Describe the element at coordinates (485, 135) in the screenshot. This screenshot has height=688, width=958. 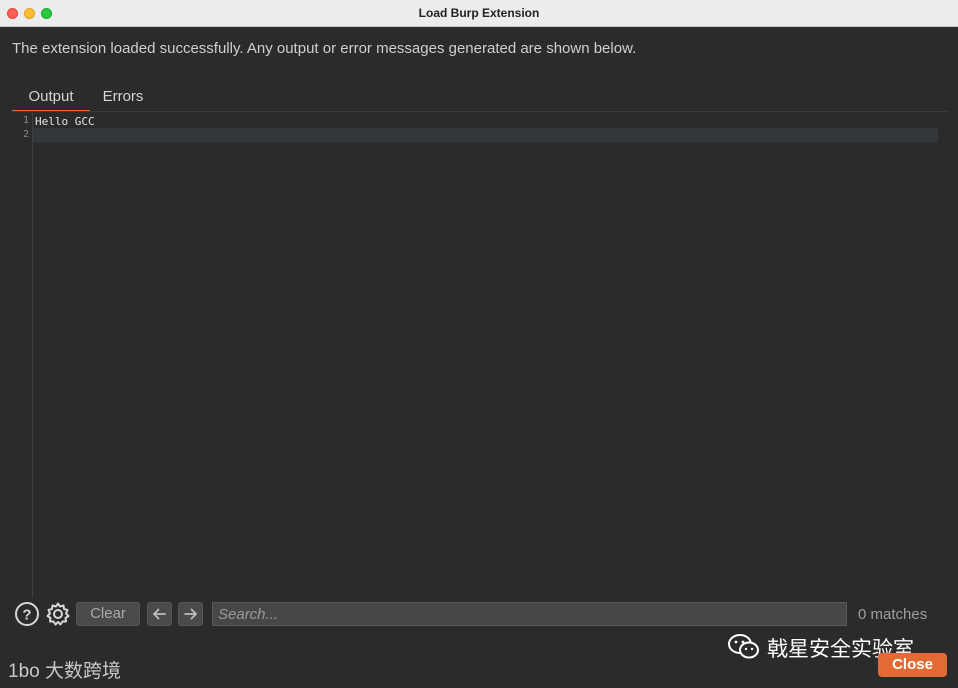
I see `current-line-highlight` at that location.